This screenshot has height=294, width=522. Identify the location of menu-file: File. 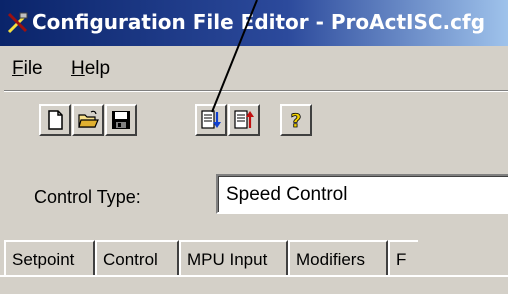
(27, 69).